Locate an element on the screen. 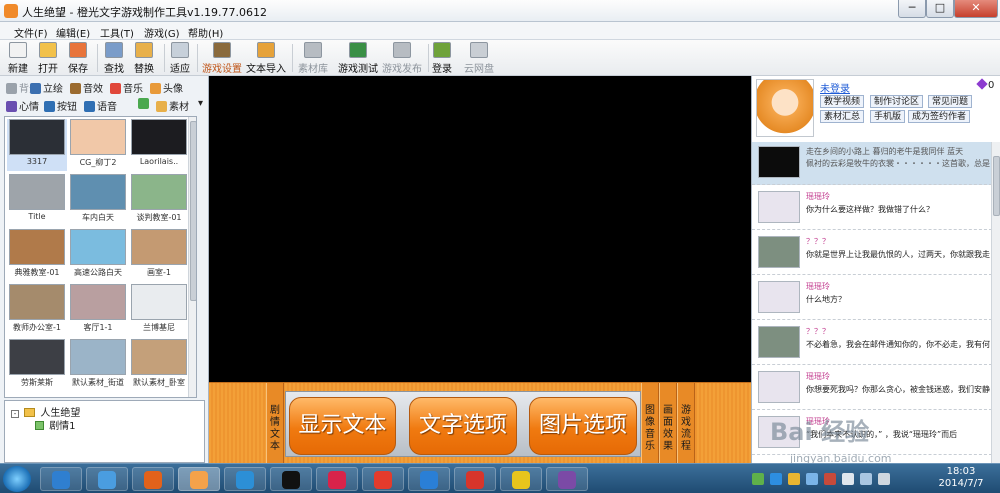  tray-security-icon is located at coordinates (776, 479).